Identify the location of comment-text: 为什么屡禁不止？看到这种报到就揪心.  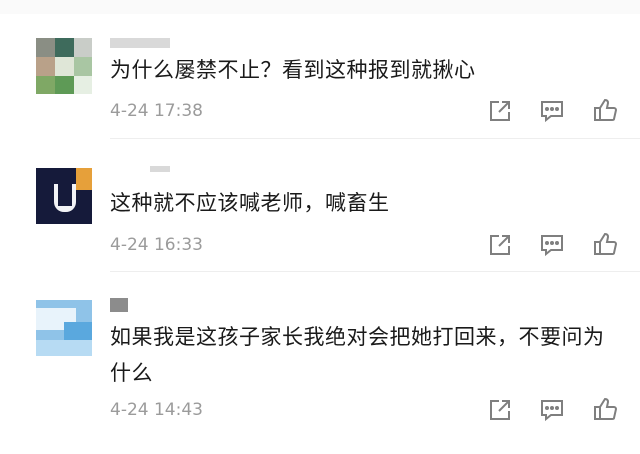
(293, 70).